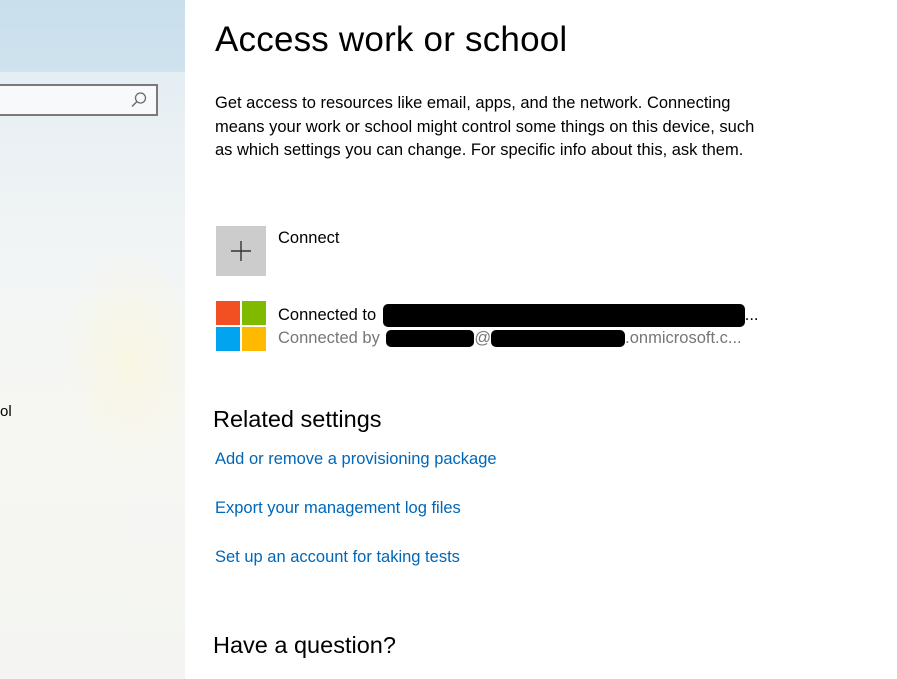 Image resolution: width=897 pixels, height=679 pixels. What do you see at coordinates (304, 645) in the screenshot?
I see `have-a-question-heading: Have a question?` at bounding box center [304, 645].